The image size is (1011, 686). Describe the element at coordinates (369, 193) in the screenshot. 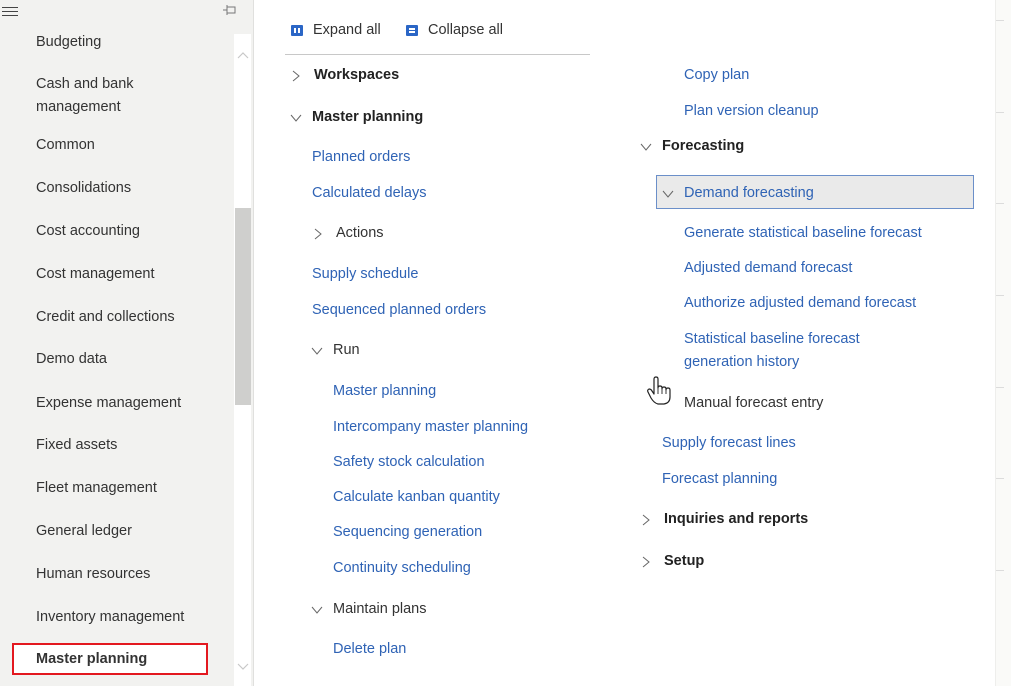

I see `link-calculated-delays: Calculated delays` at that location.